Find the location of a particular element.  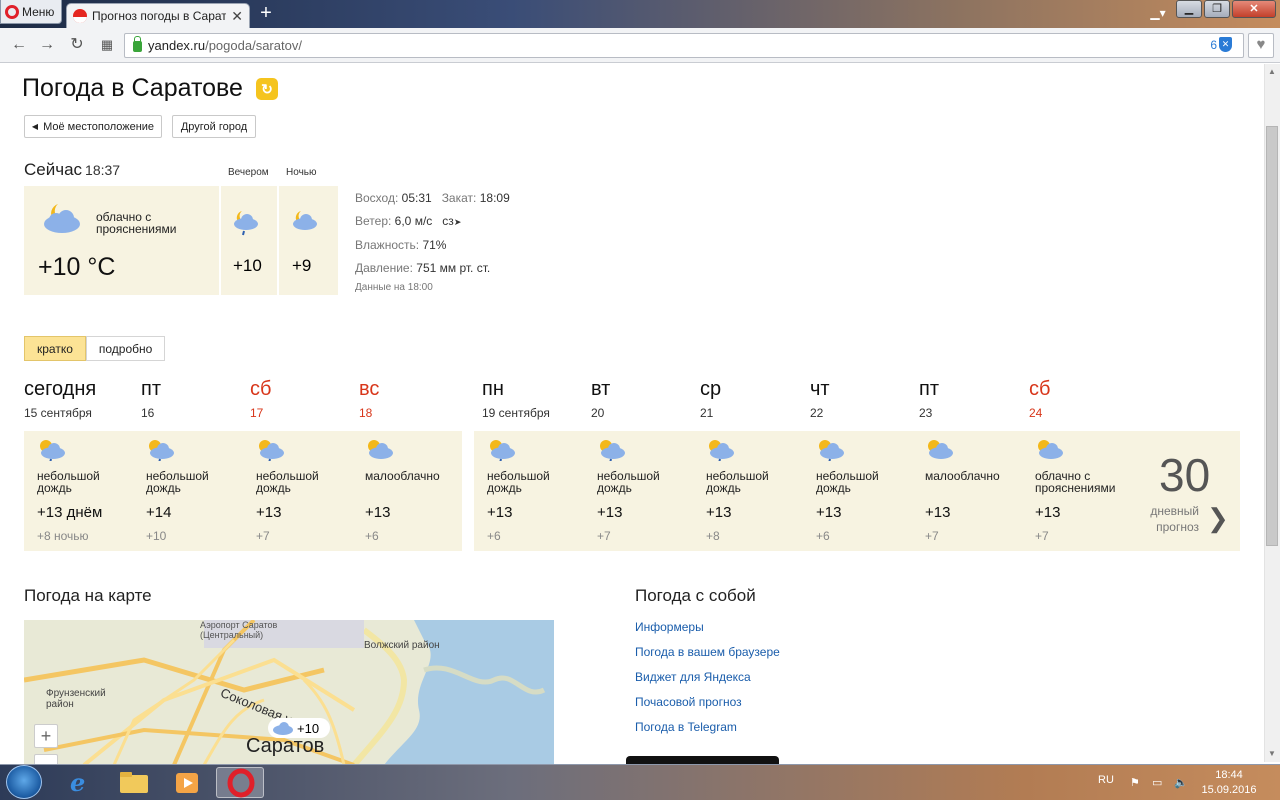

secure-lock-icon is located at coordinates (137, 44).